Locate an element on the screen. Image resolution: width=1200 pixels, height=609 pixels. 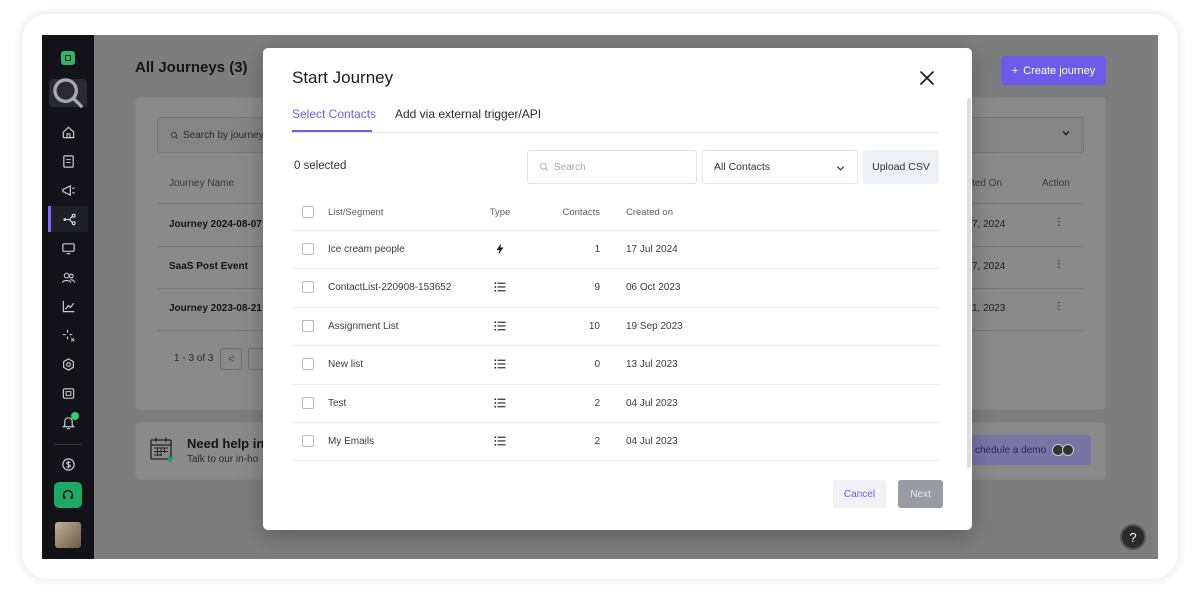
tab-external-trigger: Add via external trigger/API is located at coordinates (468, 114).